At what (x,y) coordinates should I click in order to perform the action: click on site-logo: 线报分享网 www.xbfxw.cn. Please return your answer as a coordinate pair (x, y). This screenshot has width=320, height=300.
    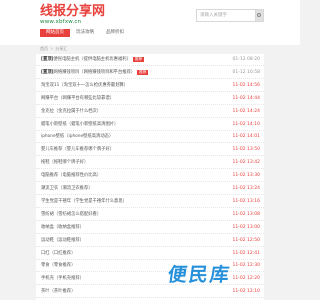
    Looking at the image, I should click on (72, 15).